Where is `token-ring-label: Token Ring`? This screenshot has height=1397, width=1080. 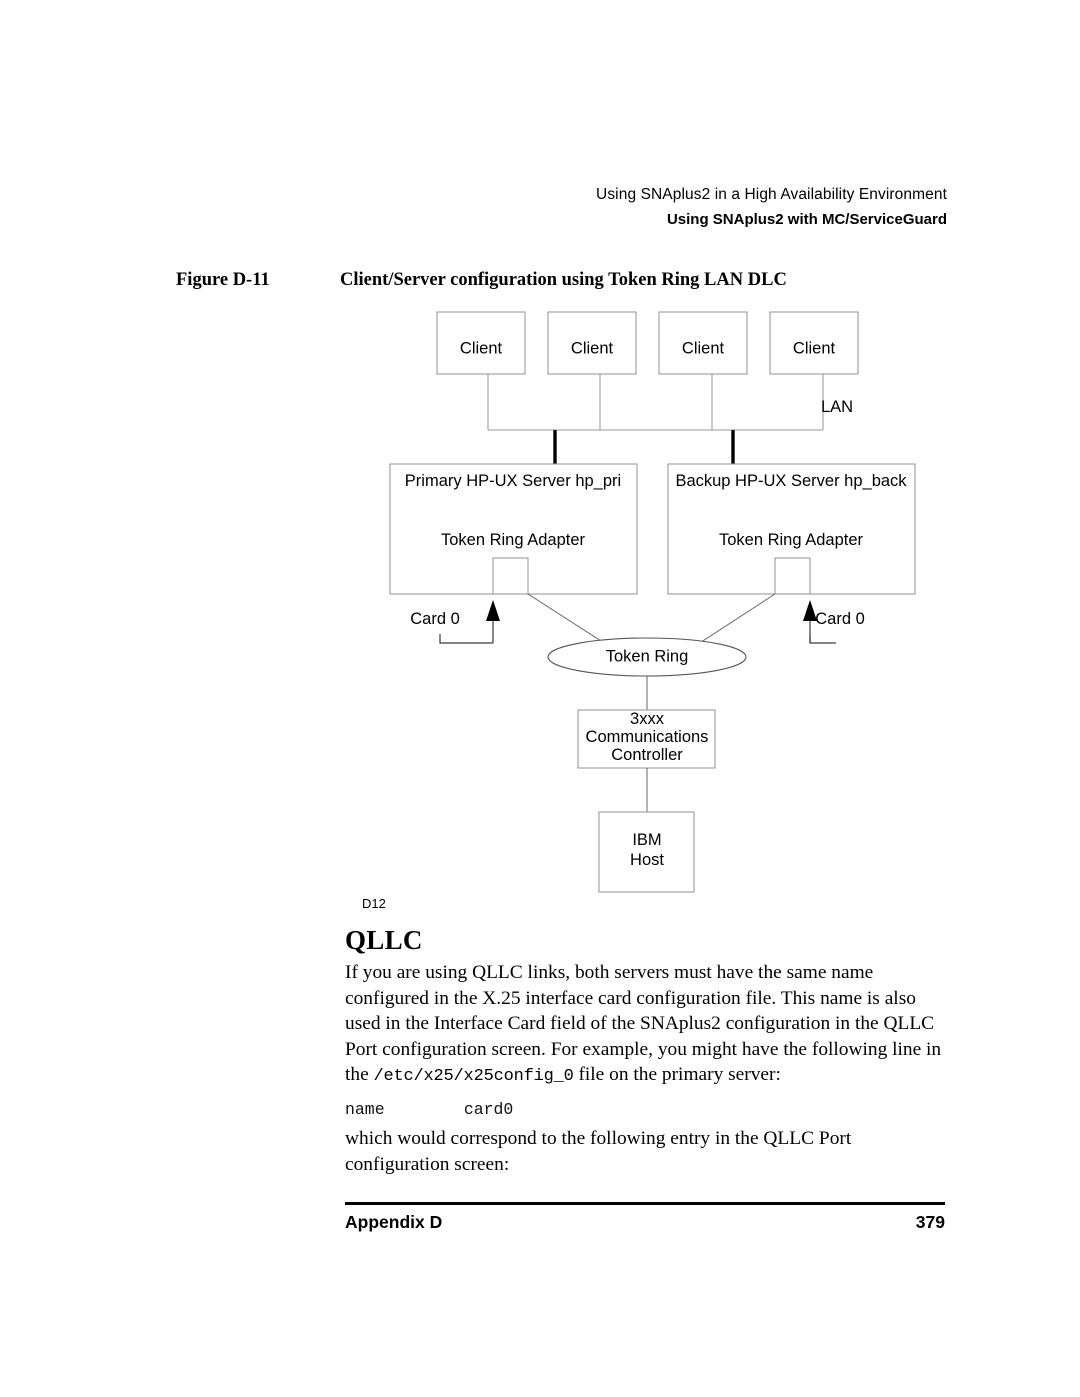
token-ring-label: Token Ring is located at coordinates (647, 656).